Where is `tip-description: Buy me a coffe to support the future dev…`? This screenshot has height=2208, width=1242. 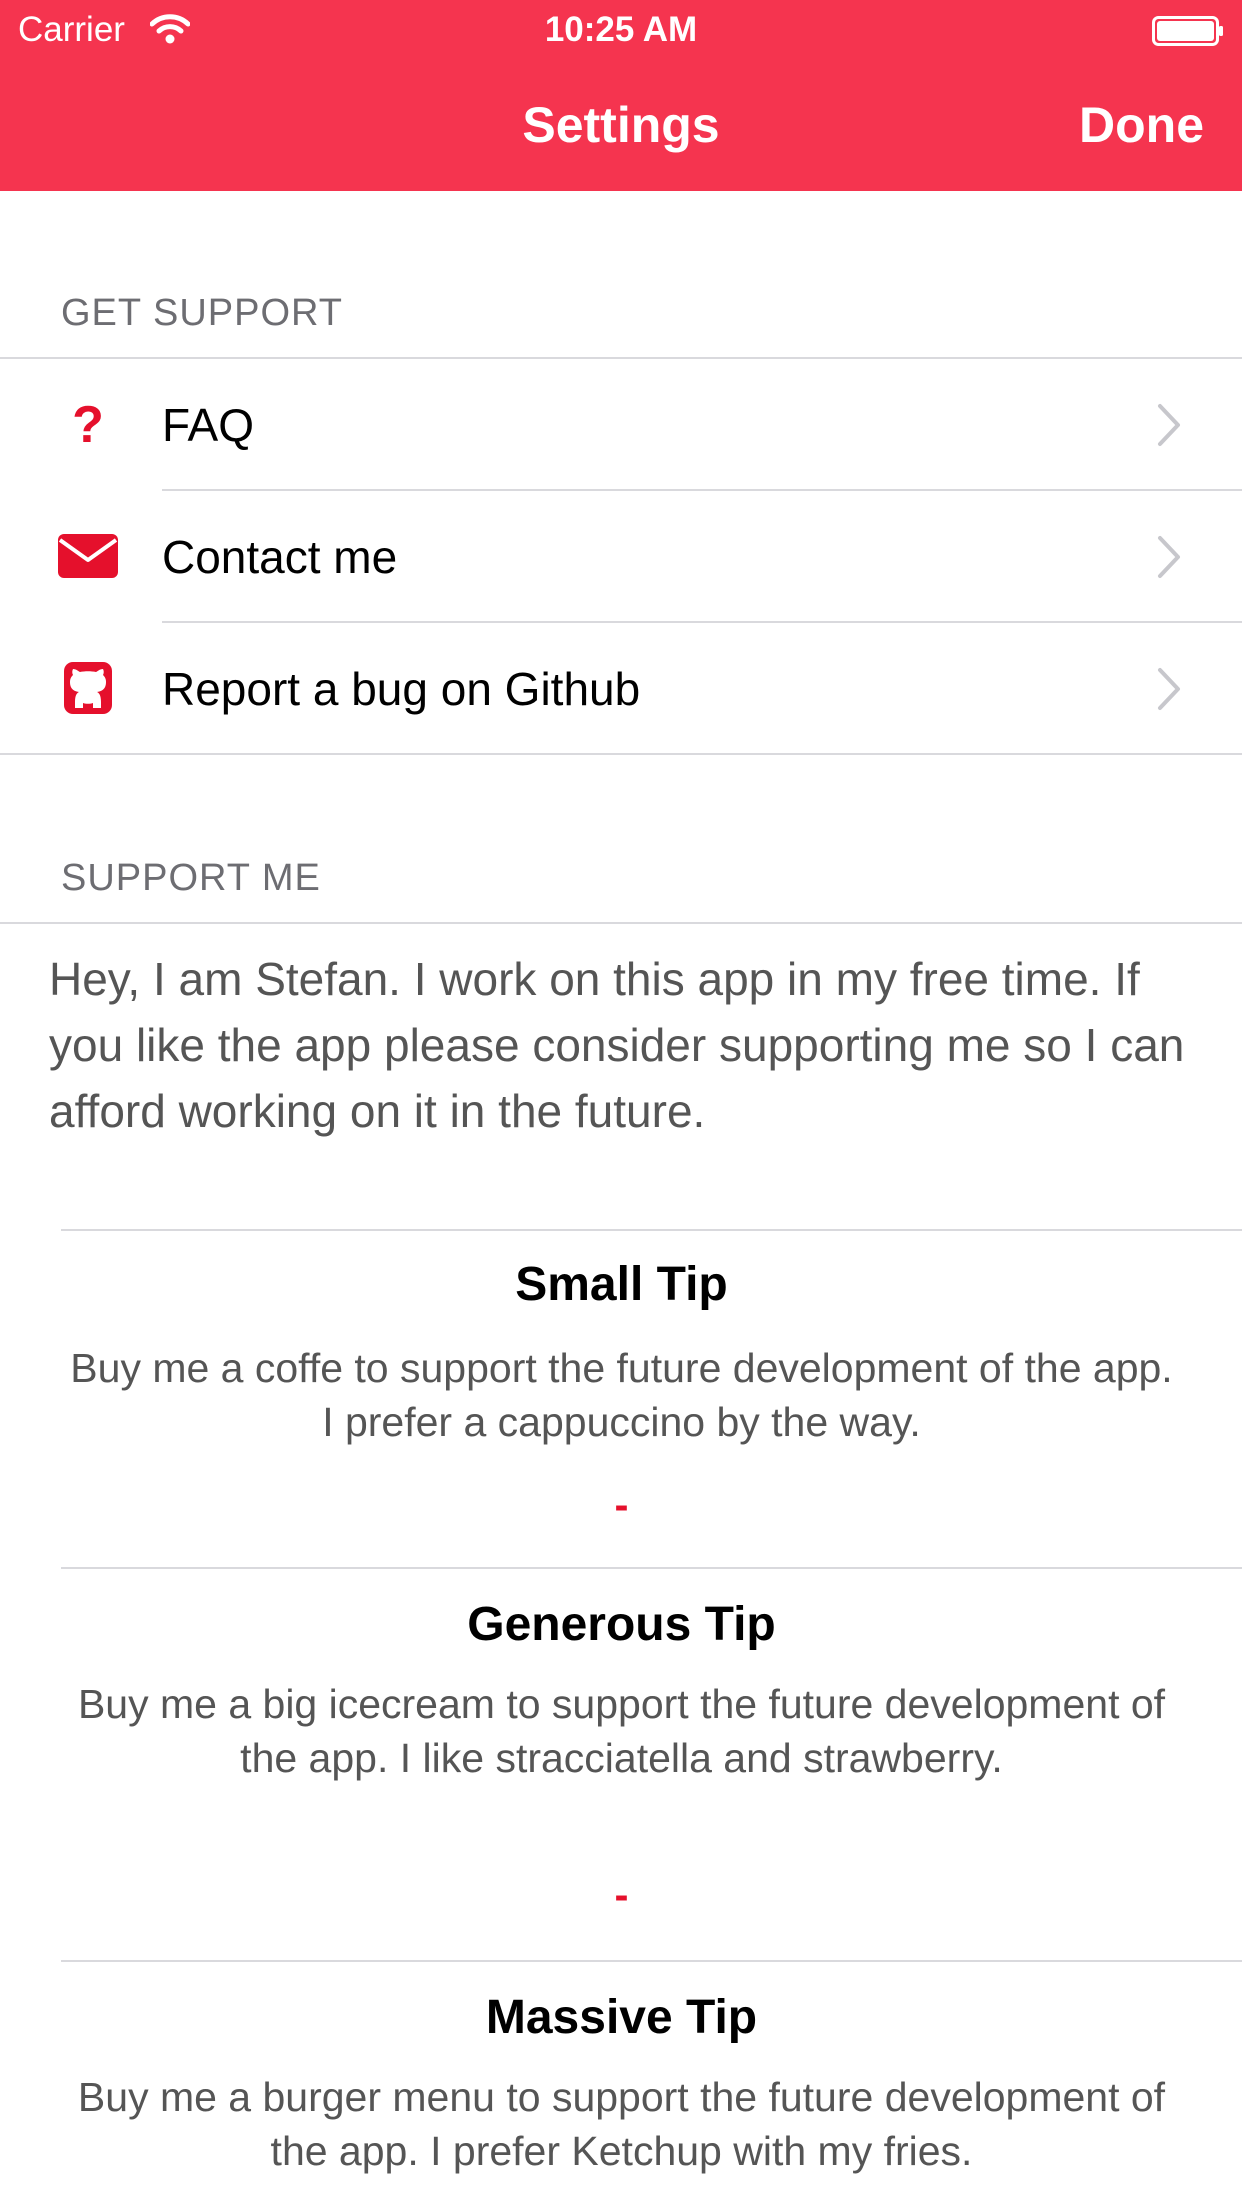 tip-description: Buy me a coffe to support the future dev… is located at coordinates (621, 1395).